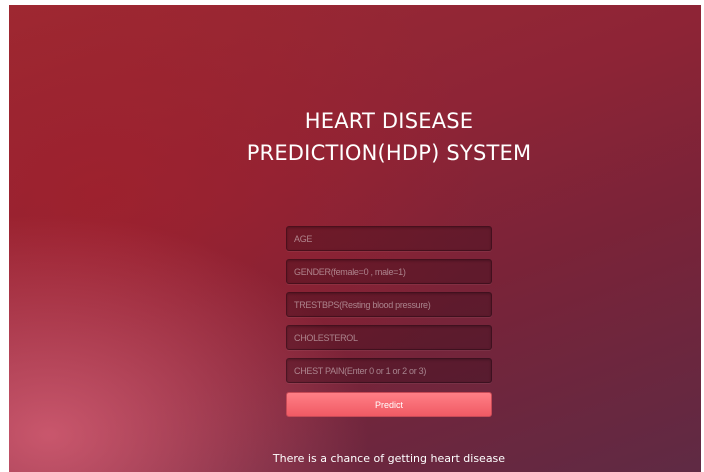 This screenshot has width=704, height=472. Describe the element at coordinates (389, 404) in the screenshot. I see `predict-button: Predict` at that location.